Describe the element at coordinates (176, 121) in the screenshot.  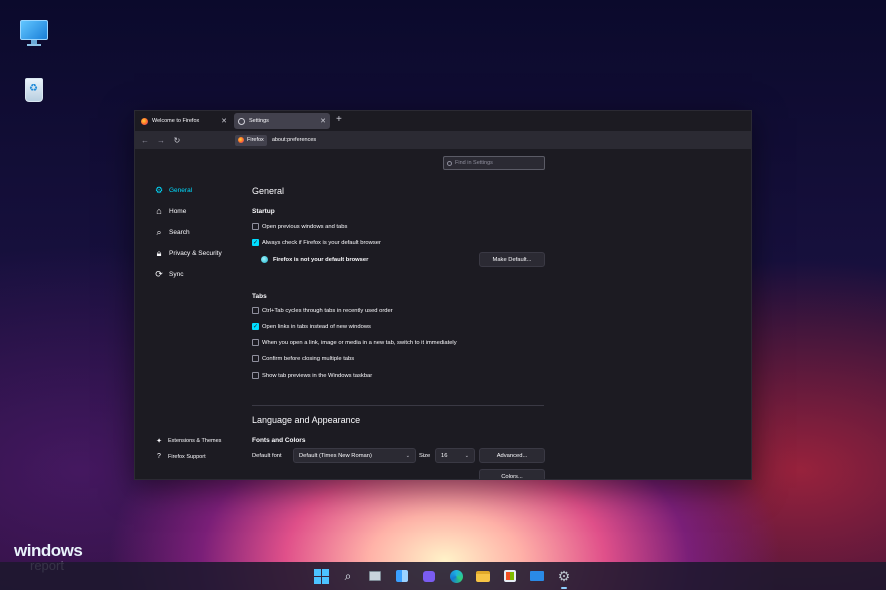
I see `tab-label: Welcome to Firefox` at that location.